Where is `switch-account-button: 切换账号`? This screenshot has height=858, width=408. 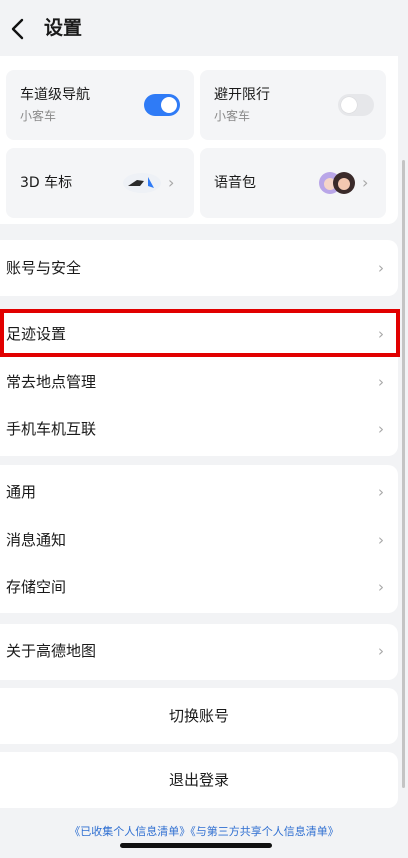 switch-account-button: 切换账号 is located at coordinates (199, 716).